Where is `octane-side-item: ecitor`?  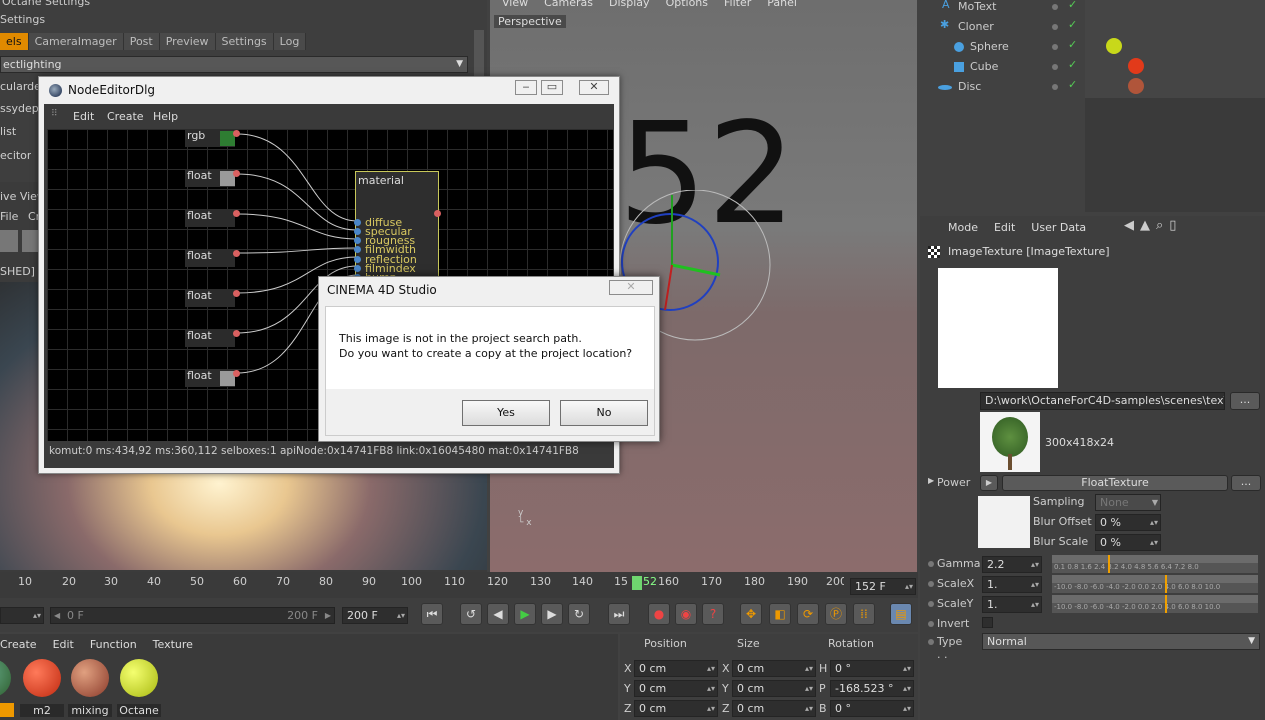
octane-side-item: ecitor is located at coordinates (15, 154).